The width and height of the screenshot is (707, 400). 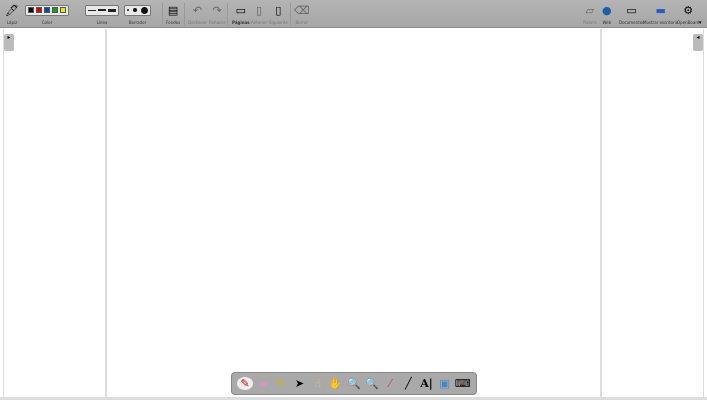 I want to click on next-page-button: ▯ Siguiente, so click(x=278, y=14).